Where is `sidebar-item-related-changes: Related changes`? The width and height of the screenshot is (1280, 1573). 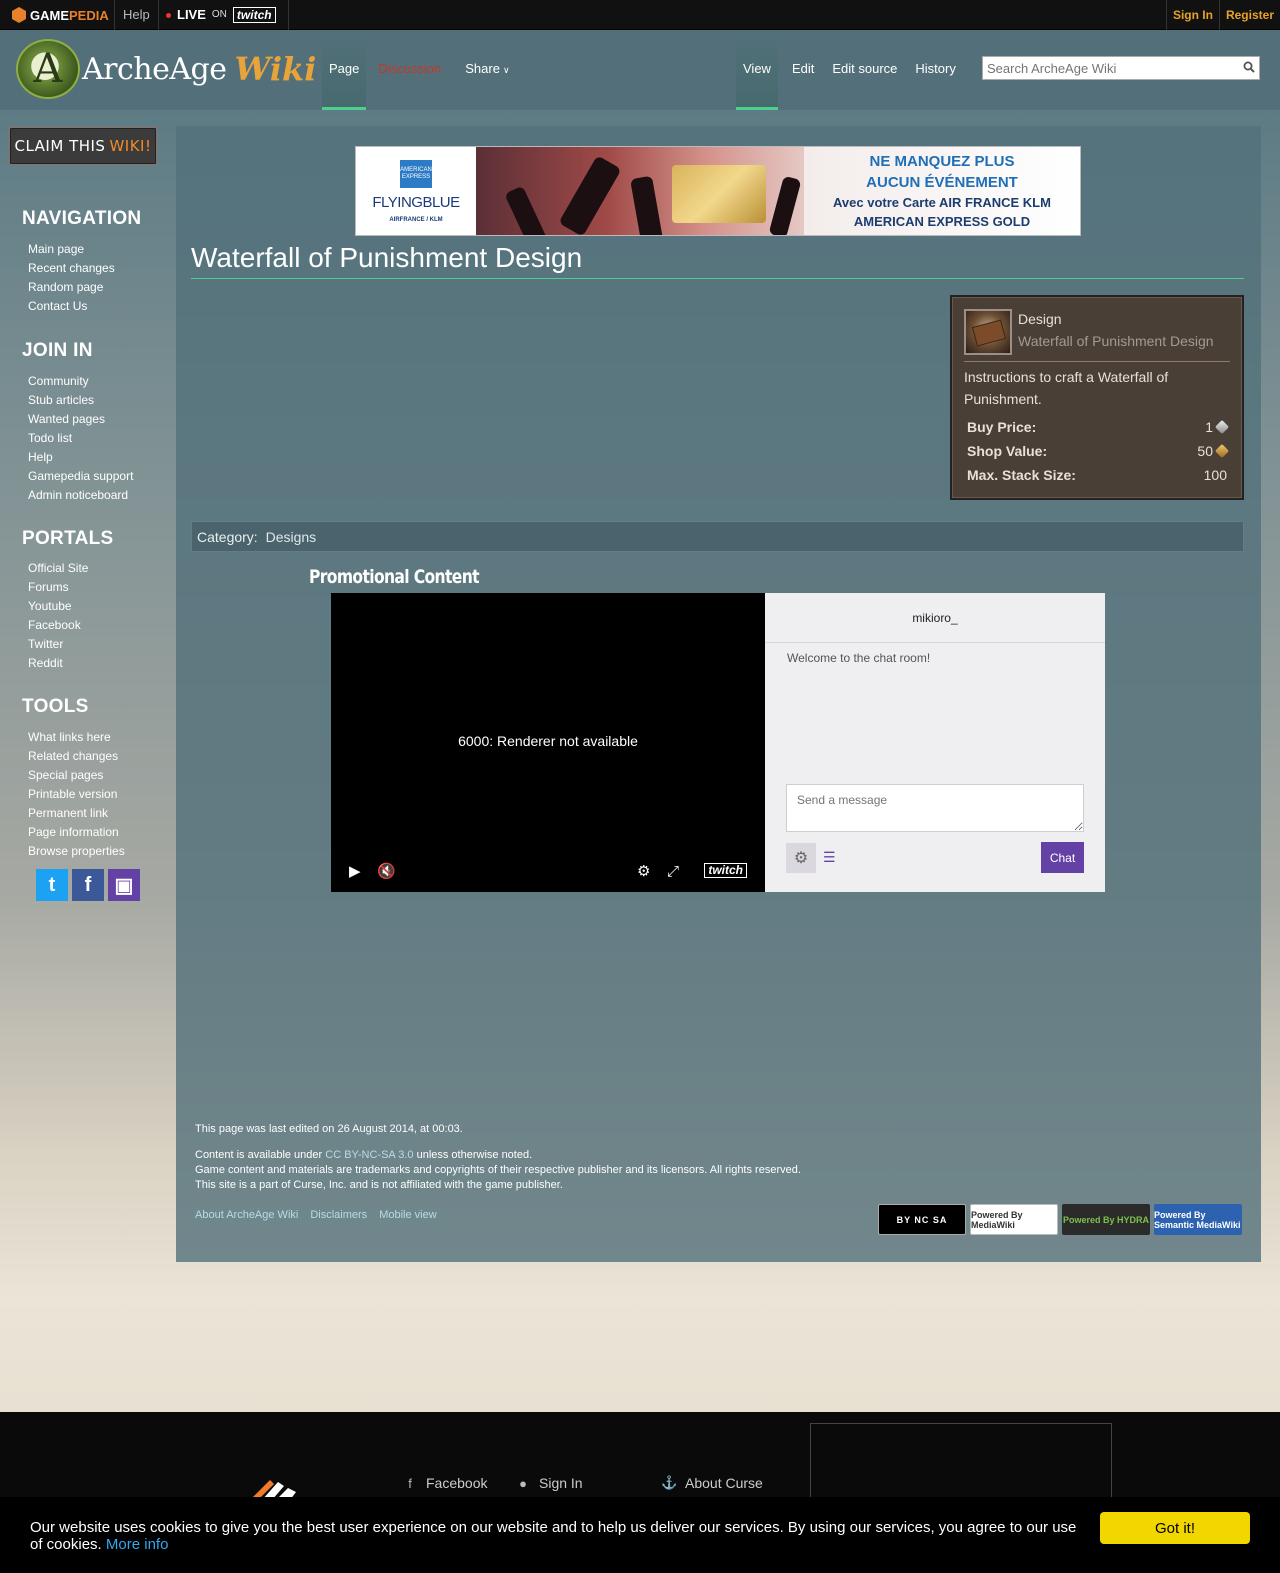
sidebar-item-related-changes: Related changes is located at coordinates (76, 756).